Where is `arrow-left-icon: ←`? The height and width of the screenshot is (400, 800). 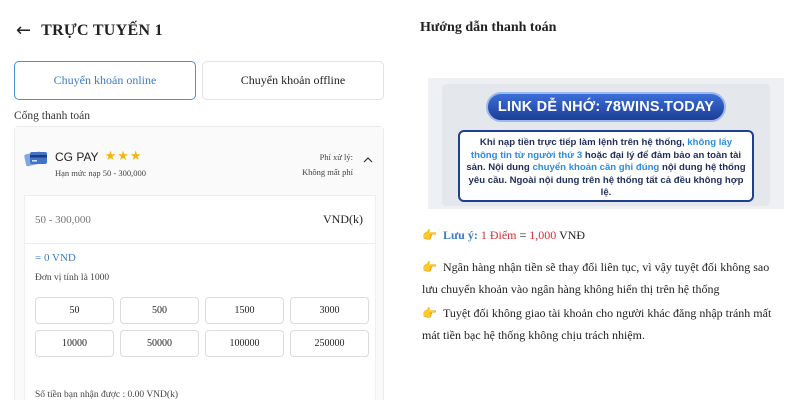
arrow-left-icon: ← is located at coordinates (23, 30).